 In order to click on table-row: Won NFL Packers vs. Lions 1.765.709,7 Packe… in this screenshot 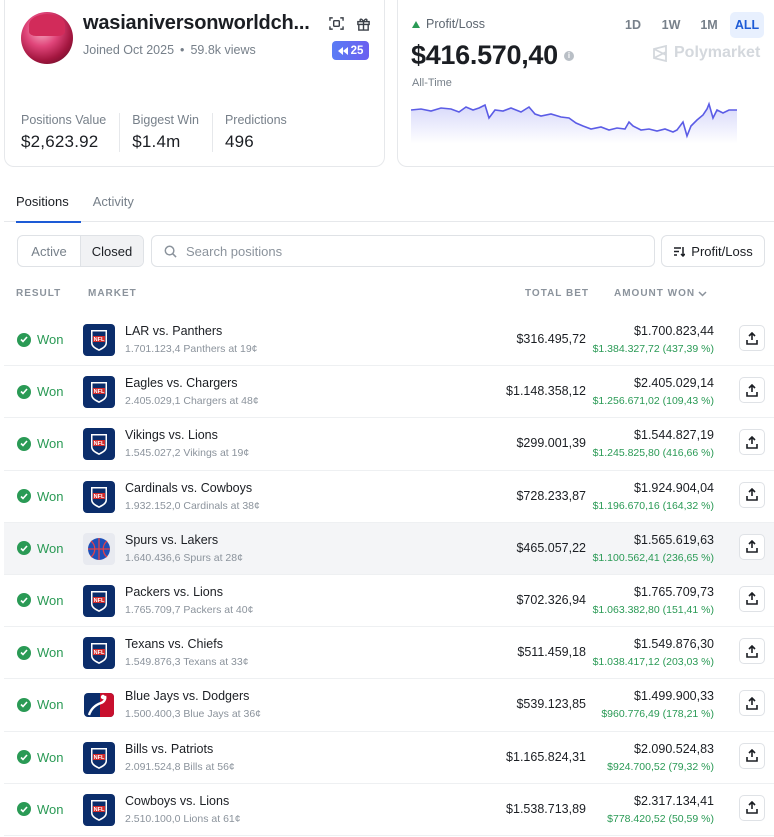, I will do `click(389, 601)`.